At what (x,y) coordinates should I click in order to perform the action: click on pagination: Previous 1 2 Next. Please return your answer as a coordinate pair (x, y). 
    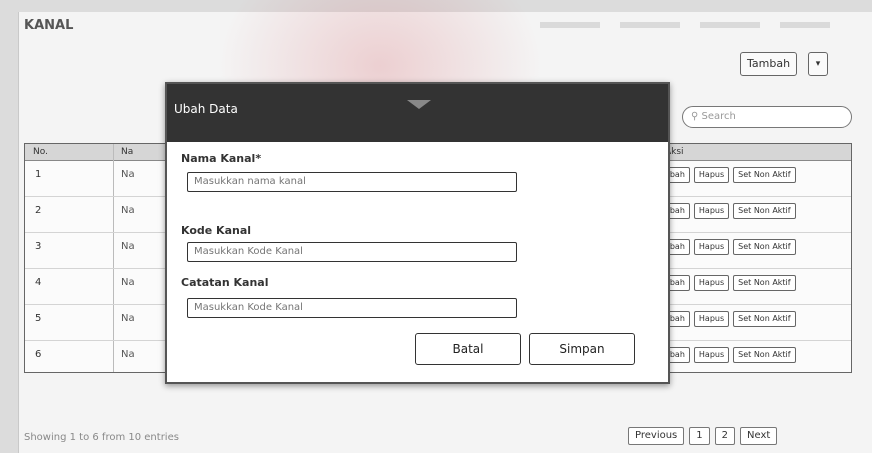
    Looking at the image, I should click on (703, 436).